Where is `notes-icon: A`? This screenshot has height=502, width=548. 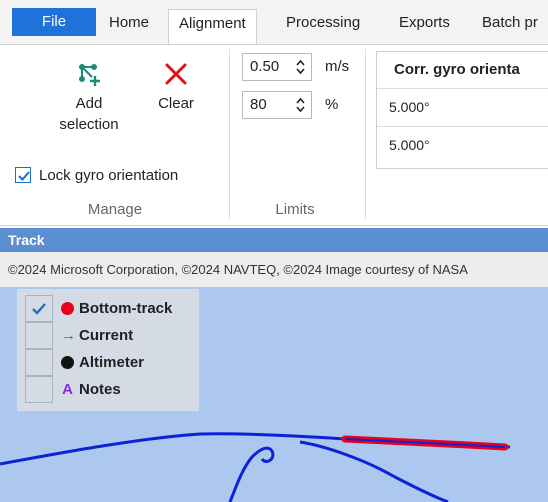 notes-icon: A is located at coordinates (67, 389).